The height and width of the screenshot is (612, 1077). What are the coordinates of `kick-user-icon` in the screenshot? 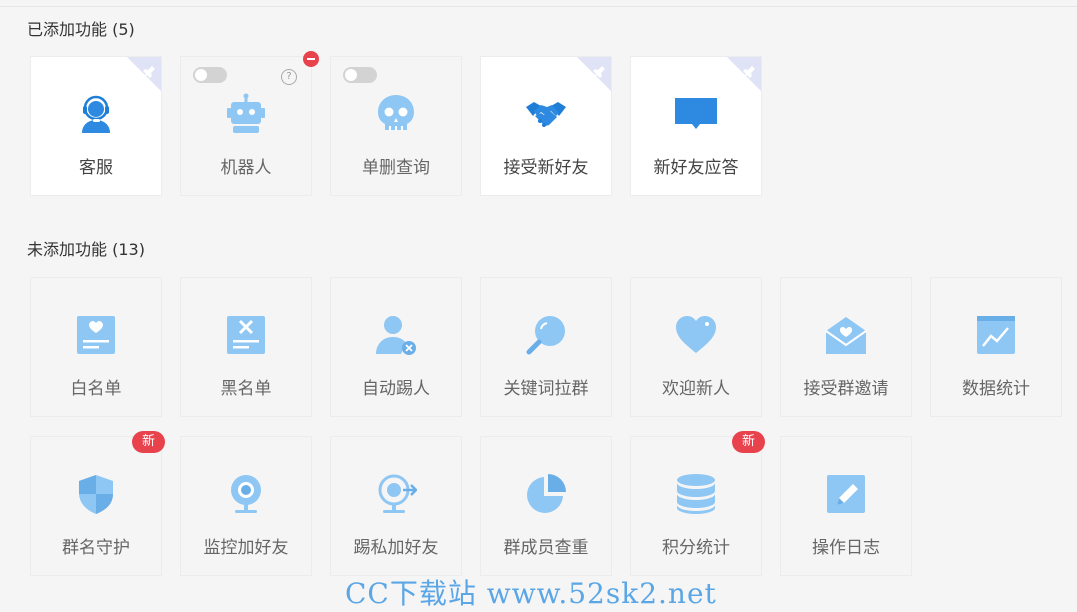 It's located at (396, 335).